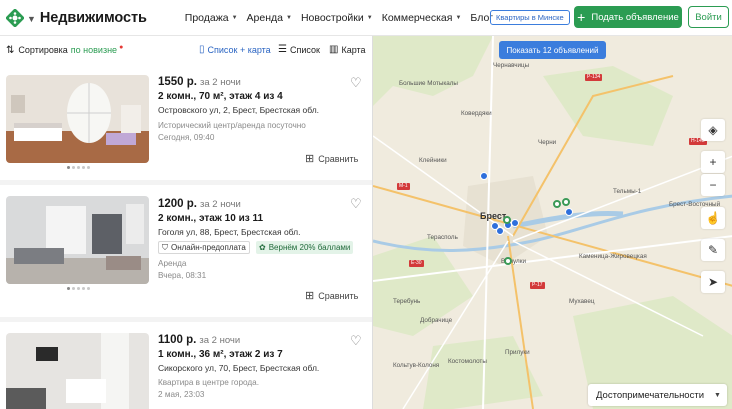  What do you see at coordinates (713, 185) in the screenshot?
I see `zoom-out-icon: −` at bounding box center [713, 185].